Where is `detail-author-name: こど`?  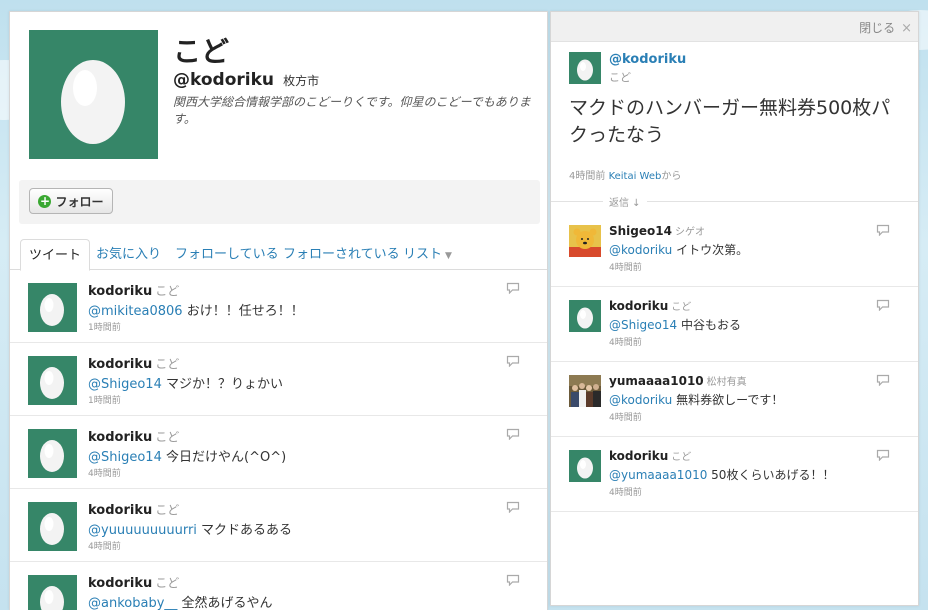 detail-author-name: こど is located at coordinates (620, 77).